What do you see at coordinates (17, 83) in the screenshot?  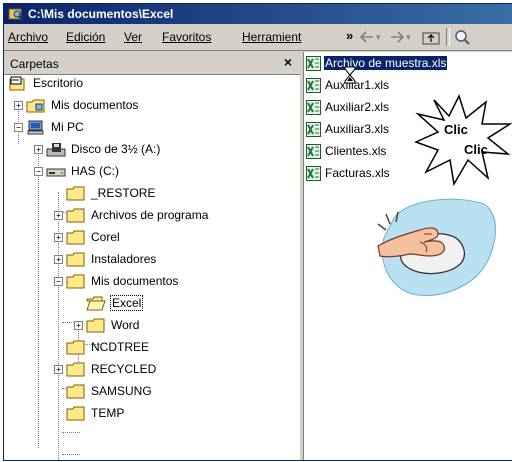 I see `desktop-icon` at bounding box center [17, 83].